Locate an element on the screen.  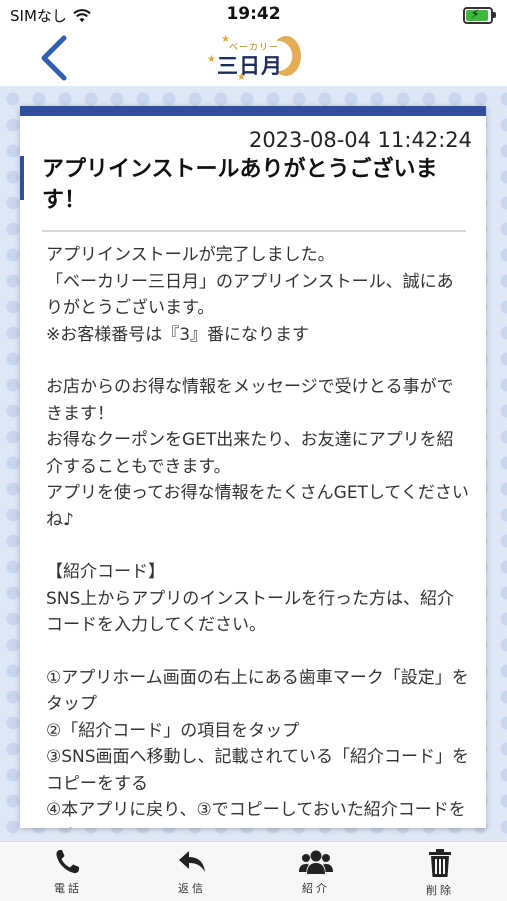
tab-phone: 電話 is located at coordinates (68, 872).